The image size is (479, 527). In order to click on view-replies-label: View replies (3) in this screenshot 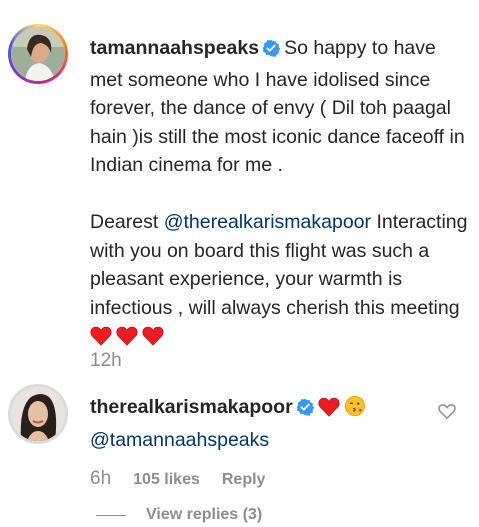, I will do `click(204, 515)`.